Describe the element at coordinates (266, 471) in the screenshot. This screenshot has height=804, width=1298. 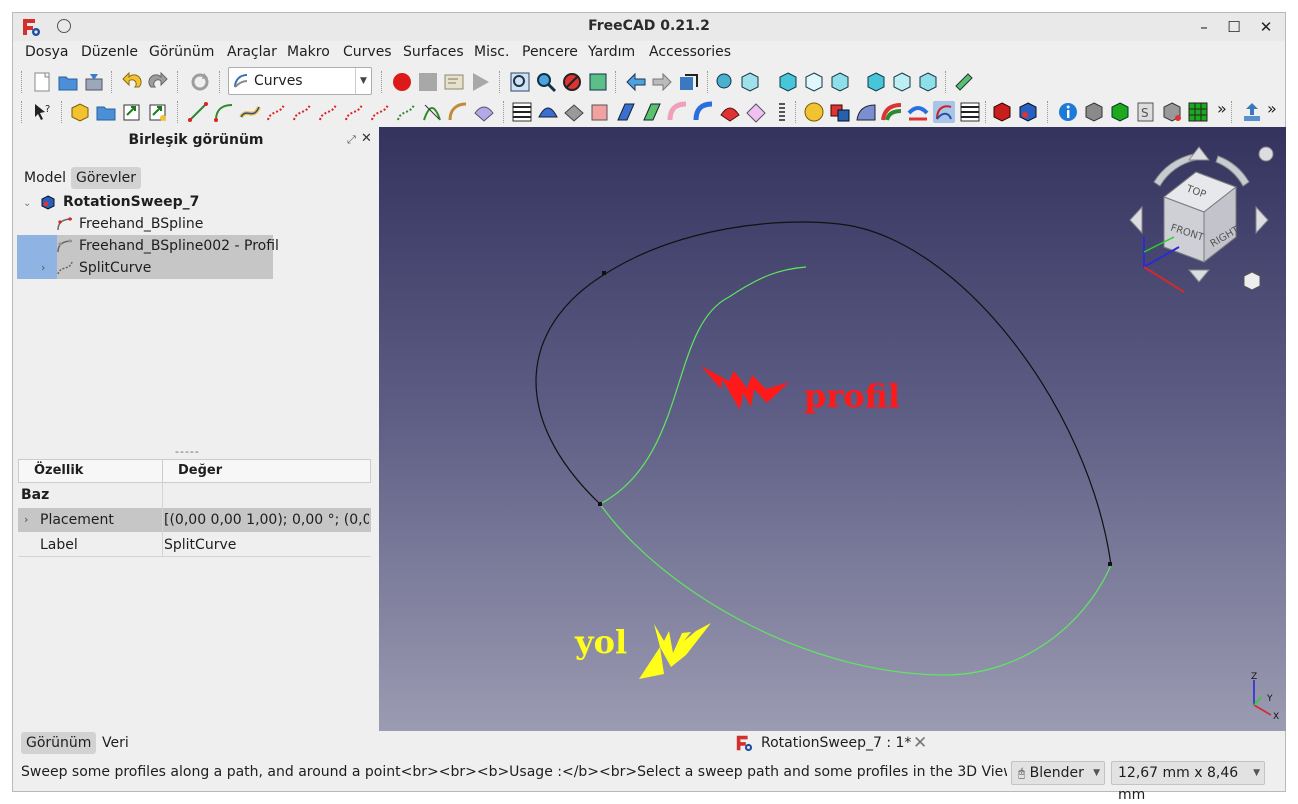
I see `property-header-value: Değer` at that location.